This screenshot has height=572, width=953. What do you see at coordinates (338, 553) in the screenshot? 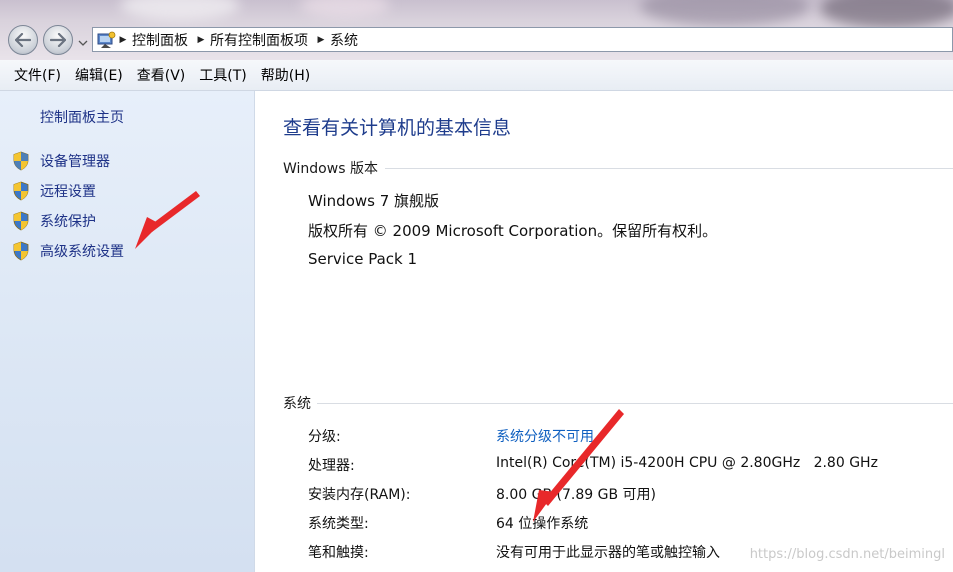
I see `pen-touch-label: 笔和触摸:` at bounding box center [338, 553].